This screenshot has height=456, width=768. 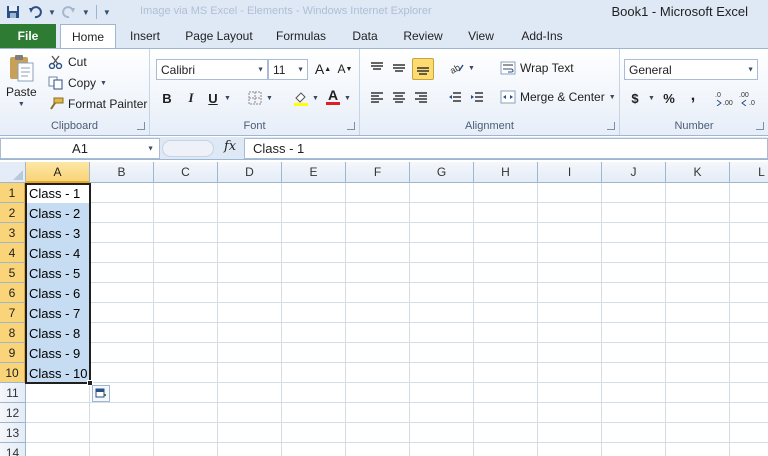 I want to click on row-header-2: 2, so click(x=13, y=213).